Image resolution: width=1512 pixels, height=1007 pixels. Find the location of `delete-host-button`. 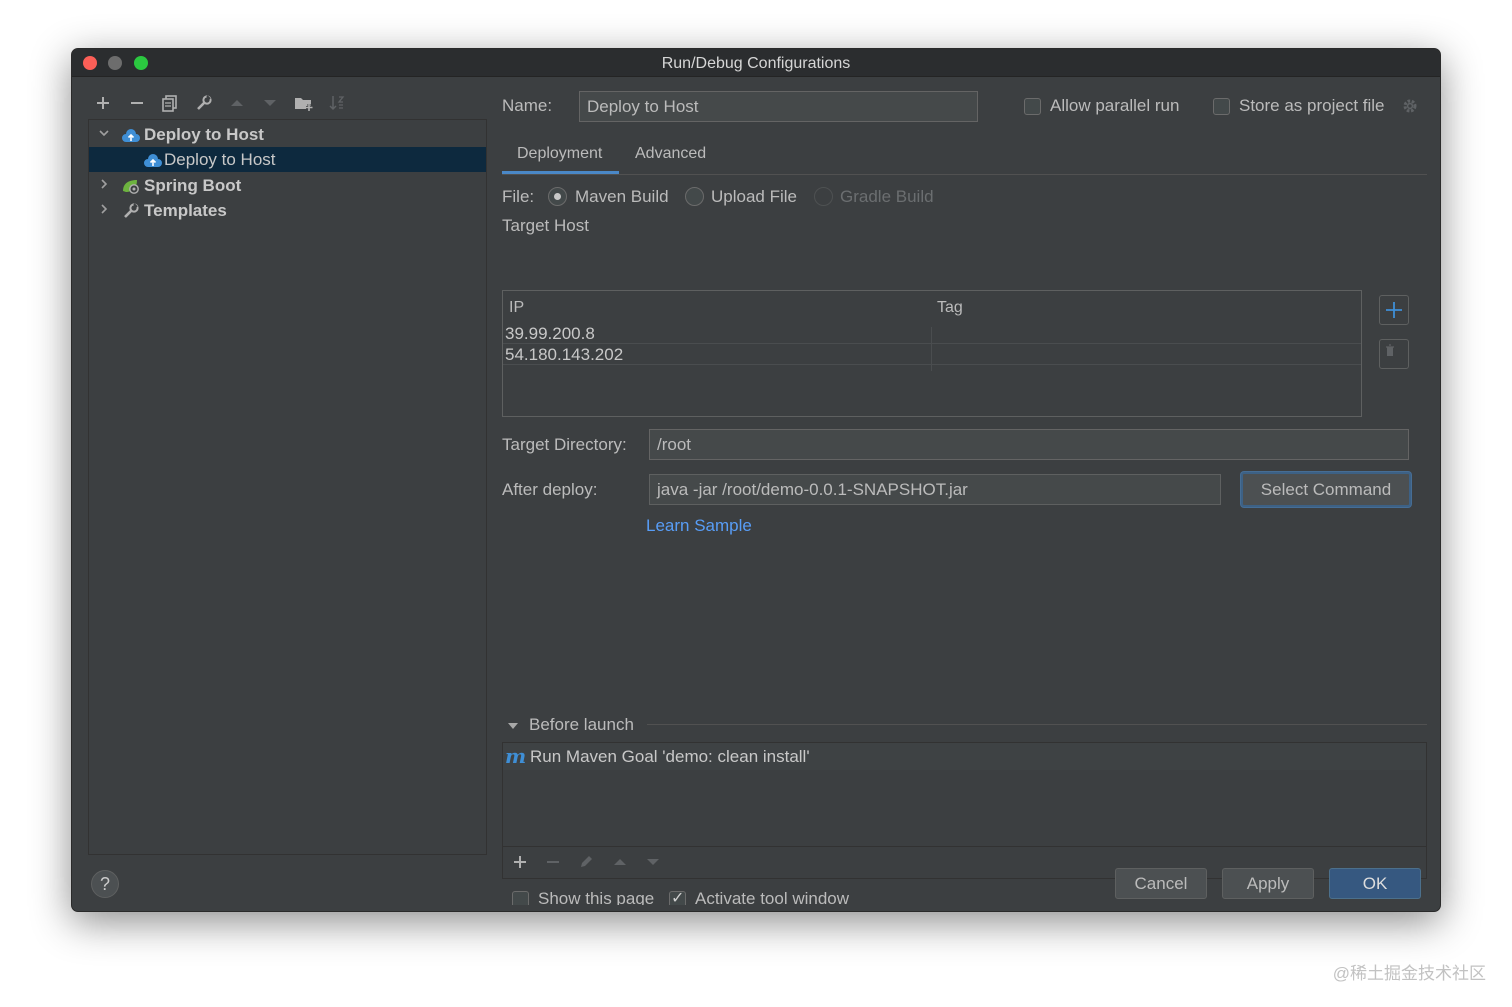

delete-host-button is located at coordinates (1394, 354).